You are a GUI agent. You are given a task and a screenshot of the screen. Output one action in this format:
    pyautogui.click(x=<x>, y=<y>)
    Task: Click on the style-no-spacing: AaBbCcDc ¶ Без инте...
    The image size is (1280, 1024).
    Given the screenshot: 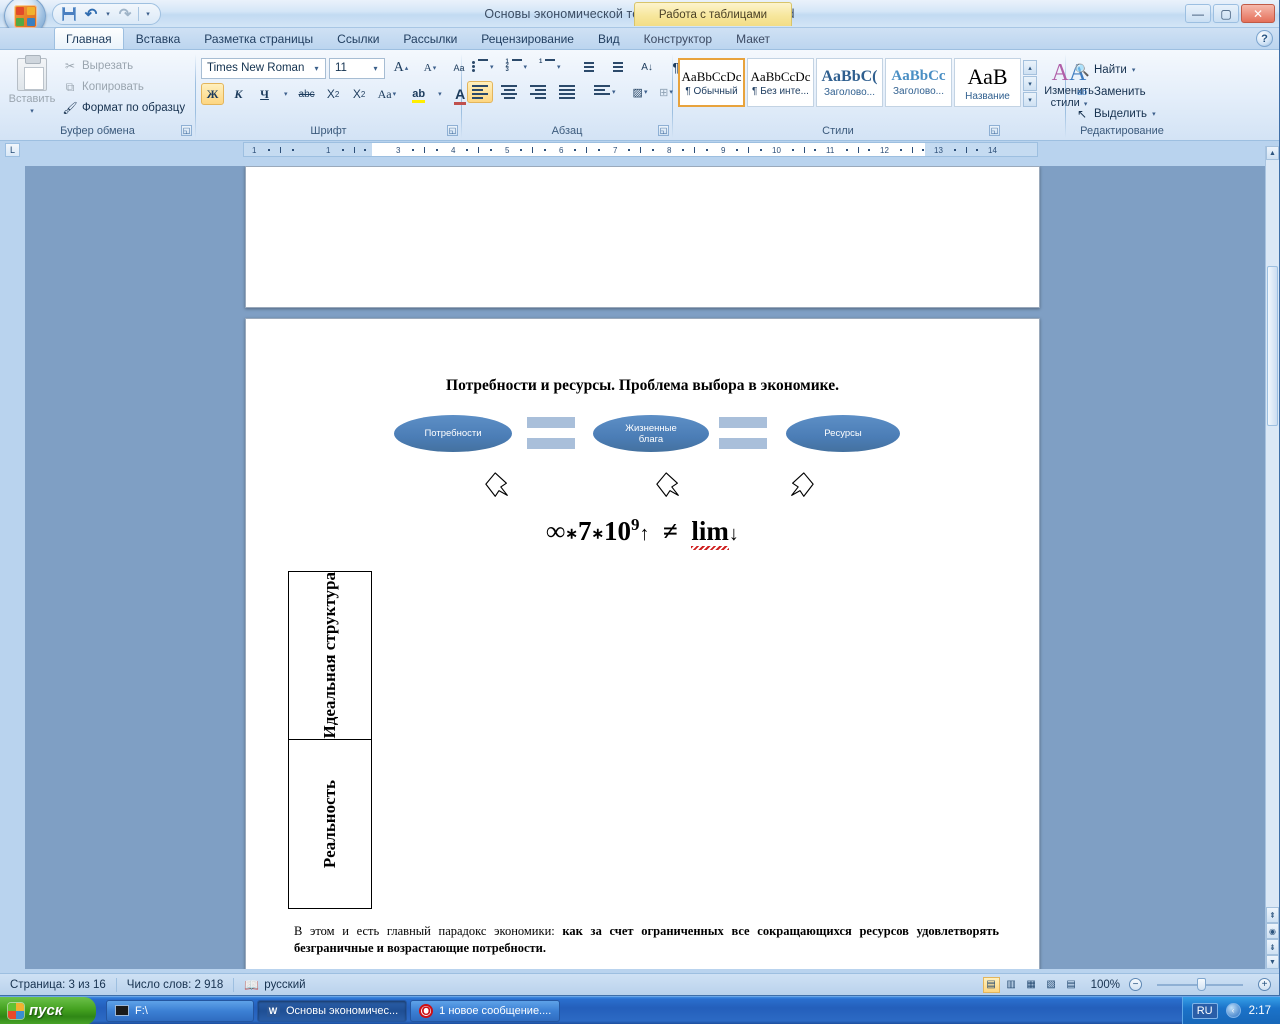 What is the action you would take?
    pyautogui.click(x=780, y=82)
    